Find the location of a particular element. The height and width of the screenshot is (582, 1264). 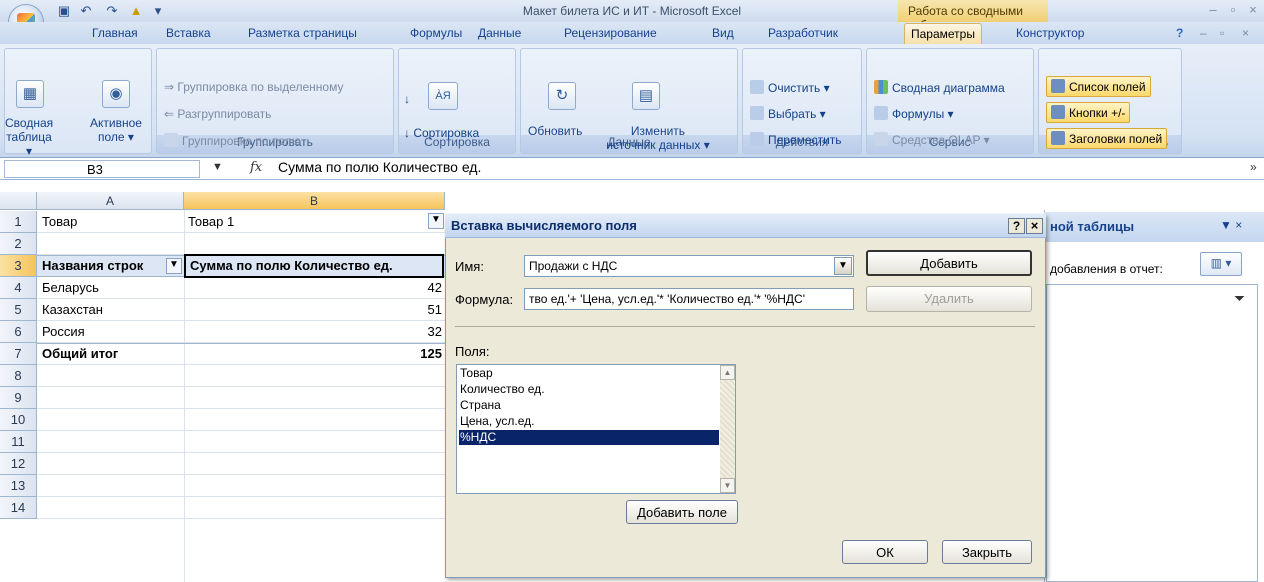

sort-dialog-icon: ÀЯ is located at coordinates (443, 96).